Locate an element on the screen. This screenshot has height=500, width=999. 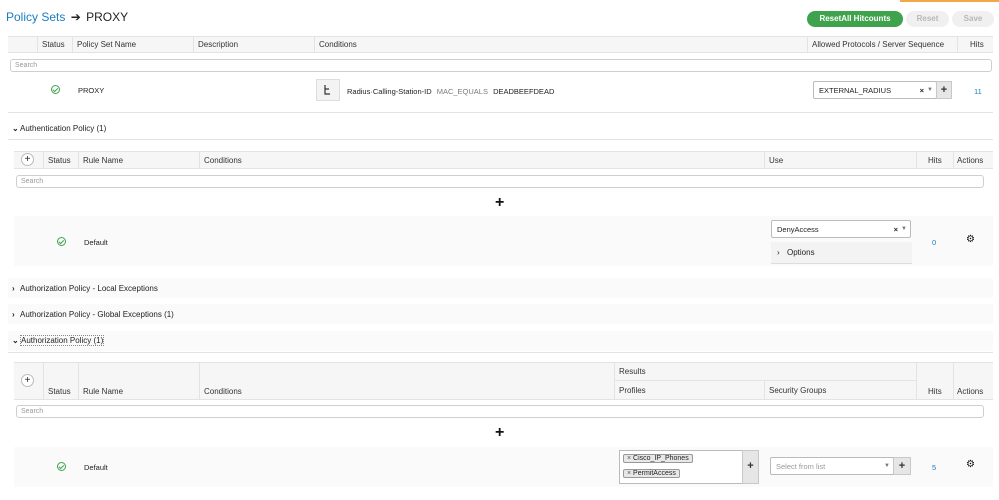
authentication-search-input: Search is located at coordinates (500, 181).